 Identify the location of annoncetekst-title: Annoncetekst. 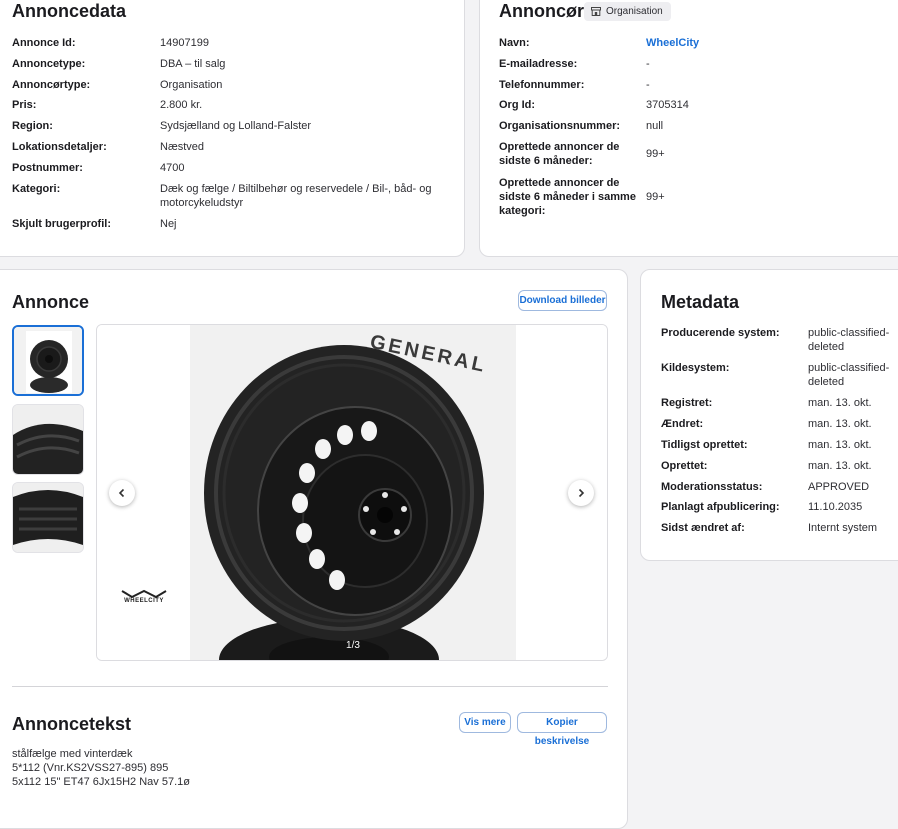
(72, 724).